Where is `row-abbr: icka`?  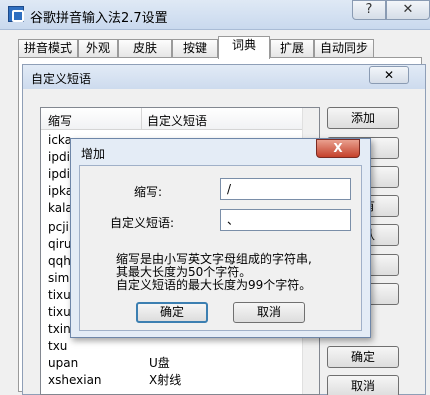
row-abbr: icka is located at coordinates (60, 140).